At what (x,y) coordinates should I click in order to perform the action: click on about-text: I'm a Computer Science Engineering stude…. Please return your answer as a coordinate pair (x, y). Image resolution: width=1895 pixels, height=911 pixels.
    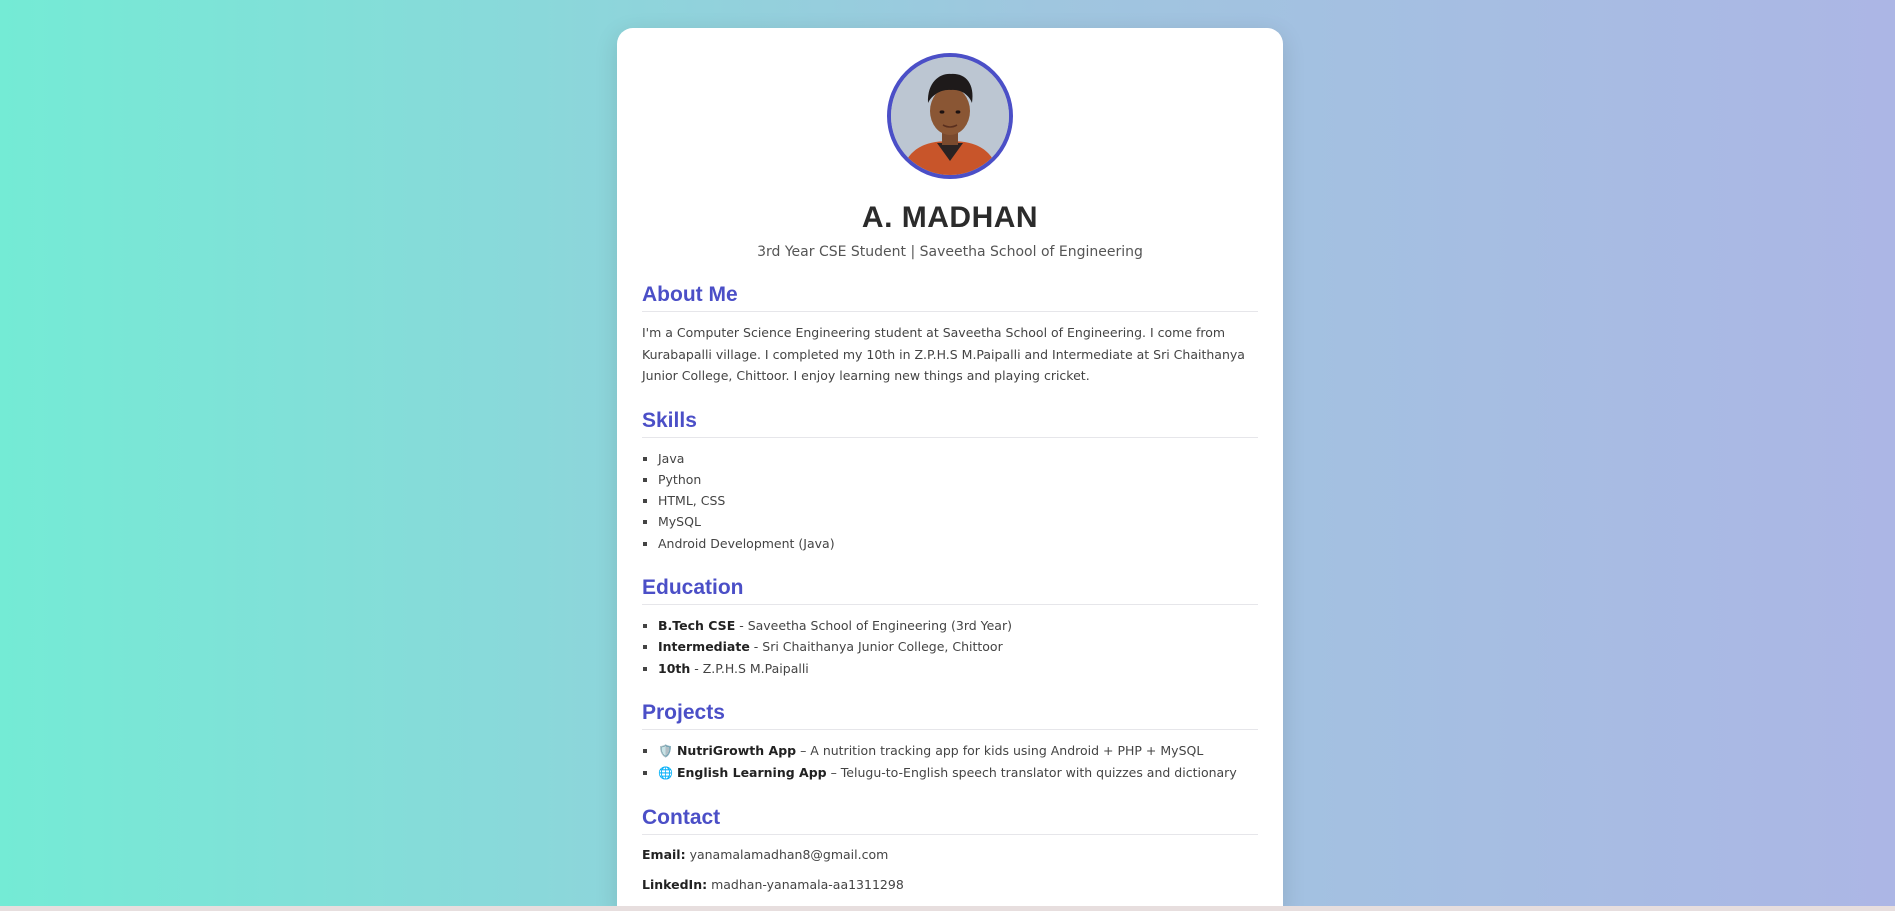
    Looking at the image, I should click on (943, 354).